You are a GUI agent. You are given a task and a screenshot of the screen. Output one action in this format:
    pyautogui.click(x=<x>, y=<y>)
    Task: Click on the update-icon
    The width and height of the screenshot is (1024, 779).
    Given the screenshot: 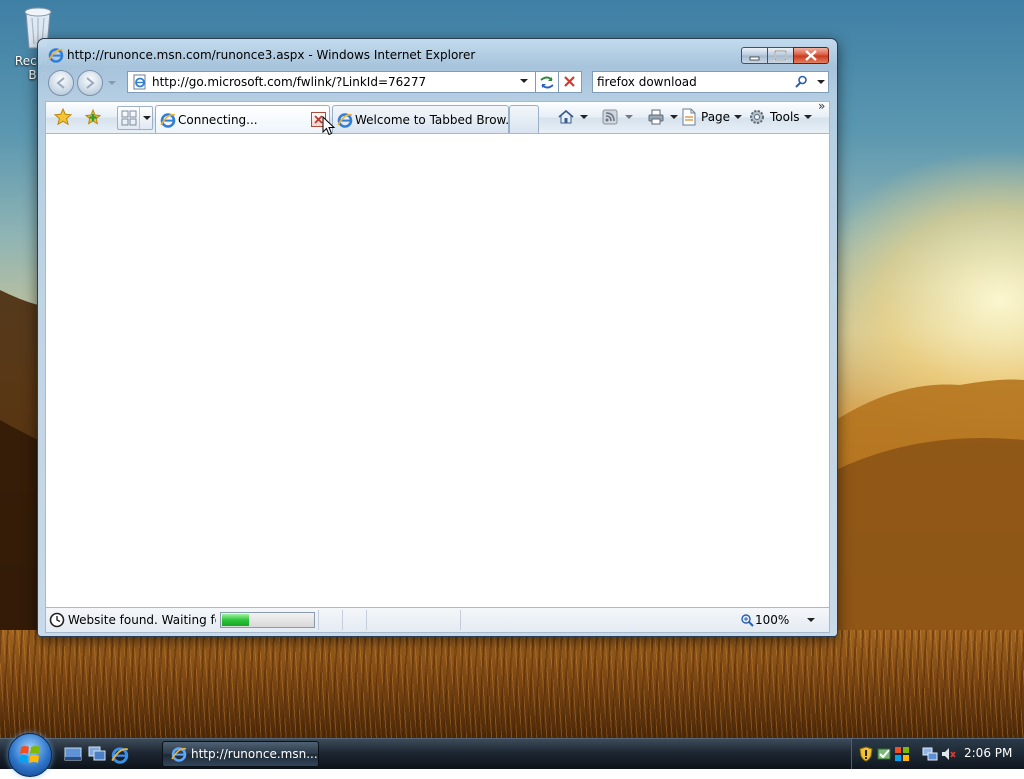 What is the action you would take?
    pyautogui.click(x=902, y=754)
    